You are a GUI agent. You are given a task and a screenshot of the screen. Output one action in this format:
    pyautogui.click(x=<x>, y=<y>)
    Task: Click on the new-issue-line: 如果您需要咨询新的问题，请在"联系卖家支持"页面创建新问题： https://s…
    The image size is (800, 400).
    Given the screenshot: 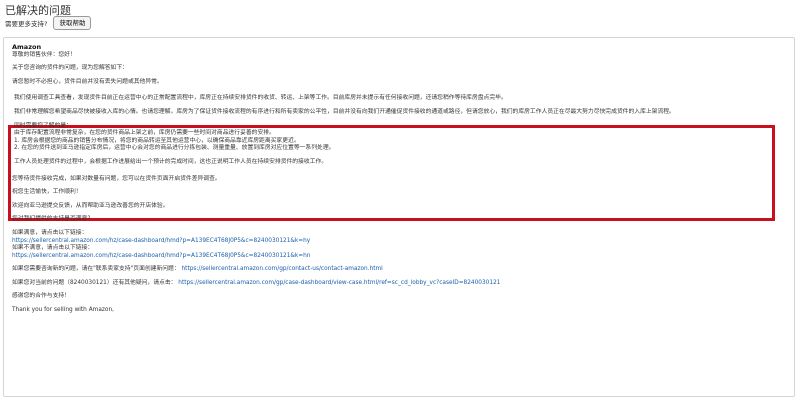 What is the action you would take?
    pyautogui.click(x=397, y=270)
    